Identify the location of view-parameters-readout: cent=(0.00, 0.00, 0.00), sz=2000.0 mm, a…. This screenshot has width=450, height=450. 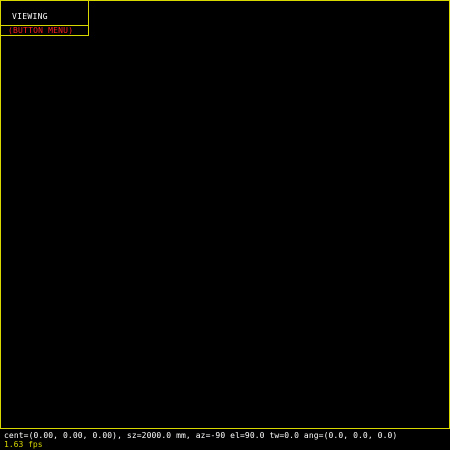
(201, 435).